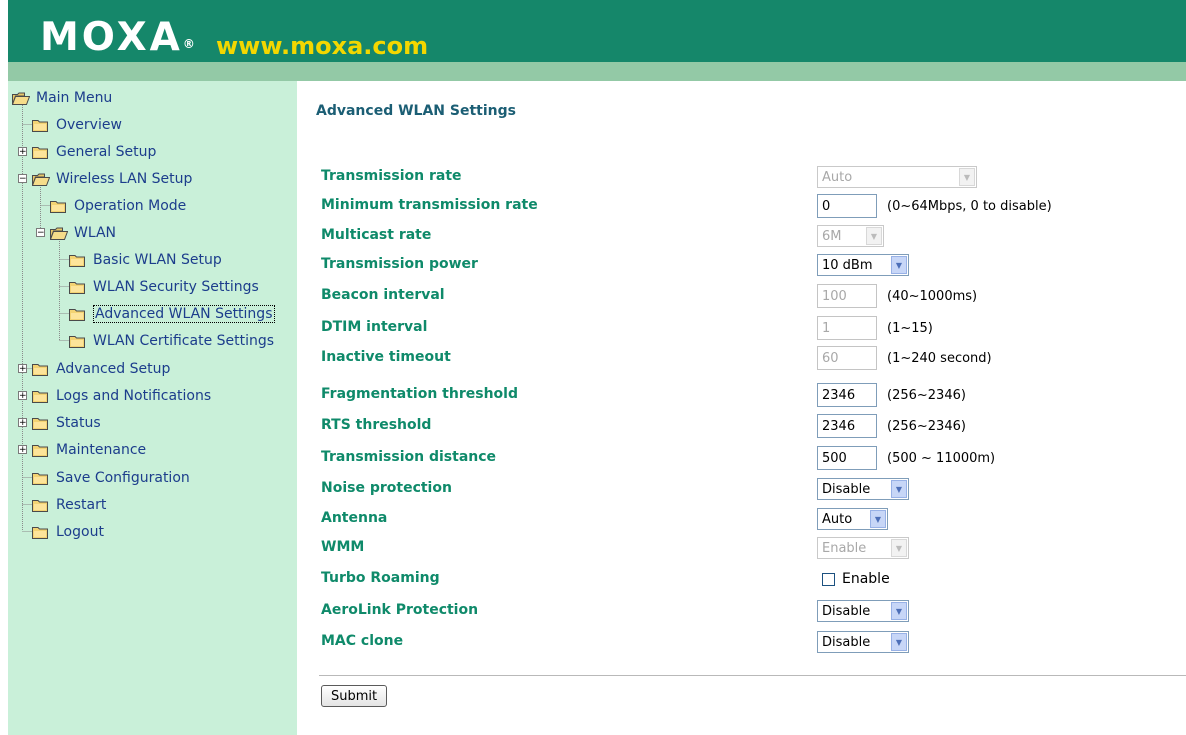 The height and width of the screenshot is (735, 1186). Describe the element at coordinates (847, 358) in the screenshot. I see `inactive-timeout-input: 60` at that location.